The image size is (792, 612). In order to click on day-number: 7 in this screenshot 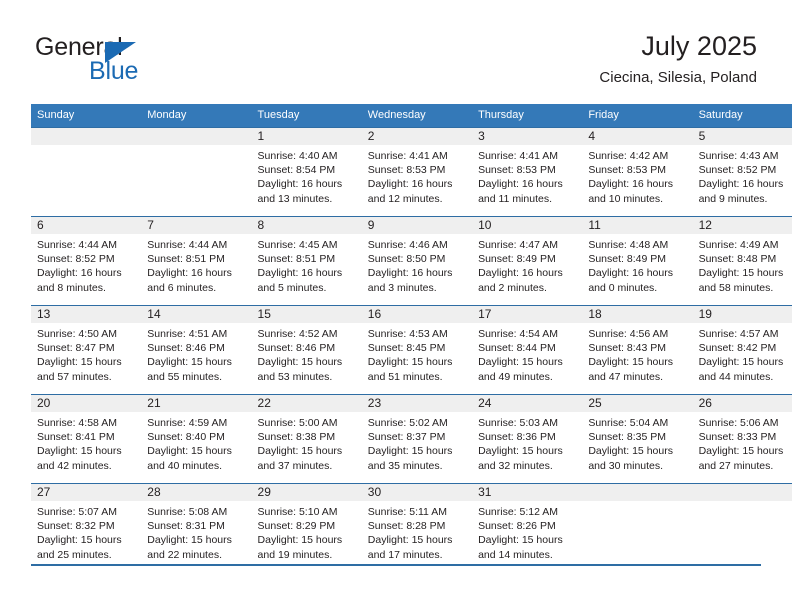, I will do `click(196, 225)`.